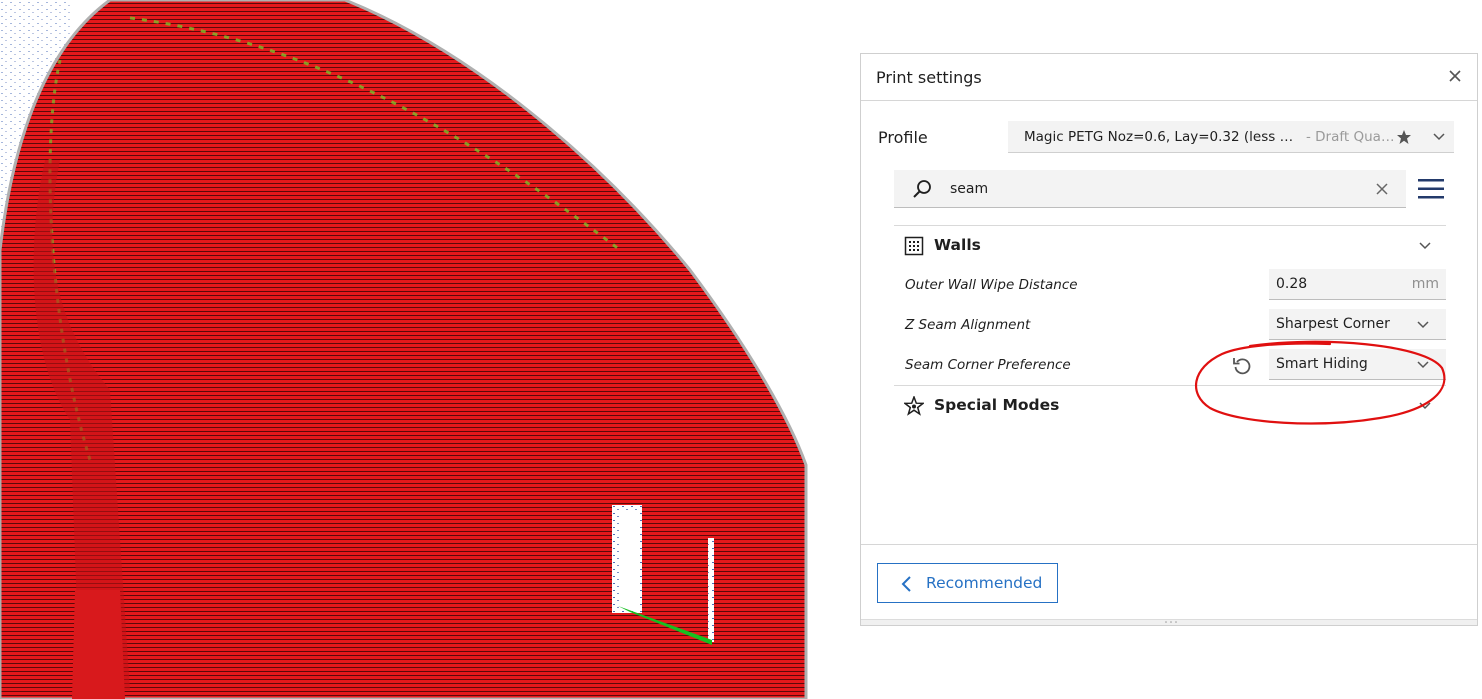 The image size is (1482, 699). What do you see at coordinates (906, 584) in the screenshot?
I see `chevron-left-icon` at bounding box center [906, 584].